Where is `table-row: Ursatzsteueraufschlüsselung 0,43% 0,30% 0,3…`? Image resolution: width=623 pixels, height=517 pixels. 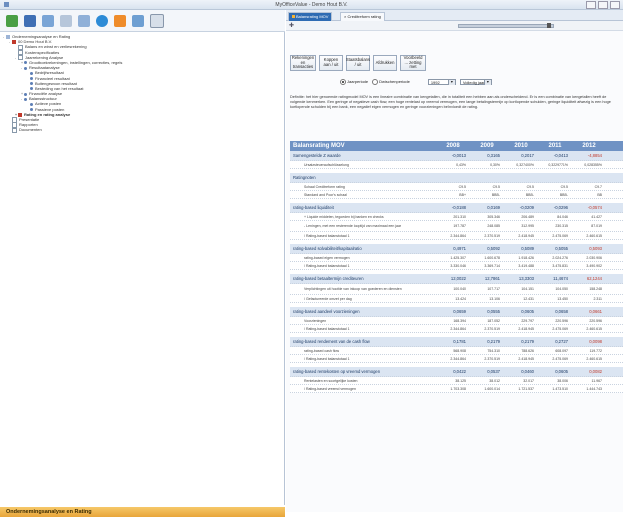
table-row: Ursatzsteueraufschlüsselung 0,43% 0,30% 0,3… is located at coordinates (456, 165).